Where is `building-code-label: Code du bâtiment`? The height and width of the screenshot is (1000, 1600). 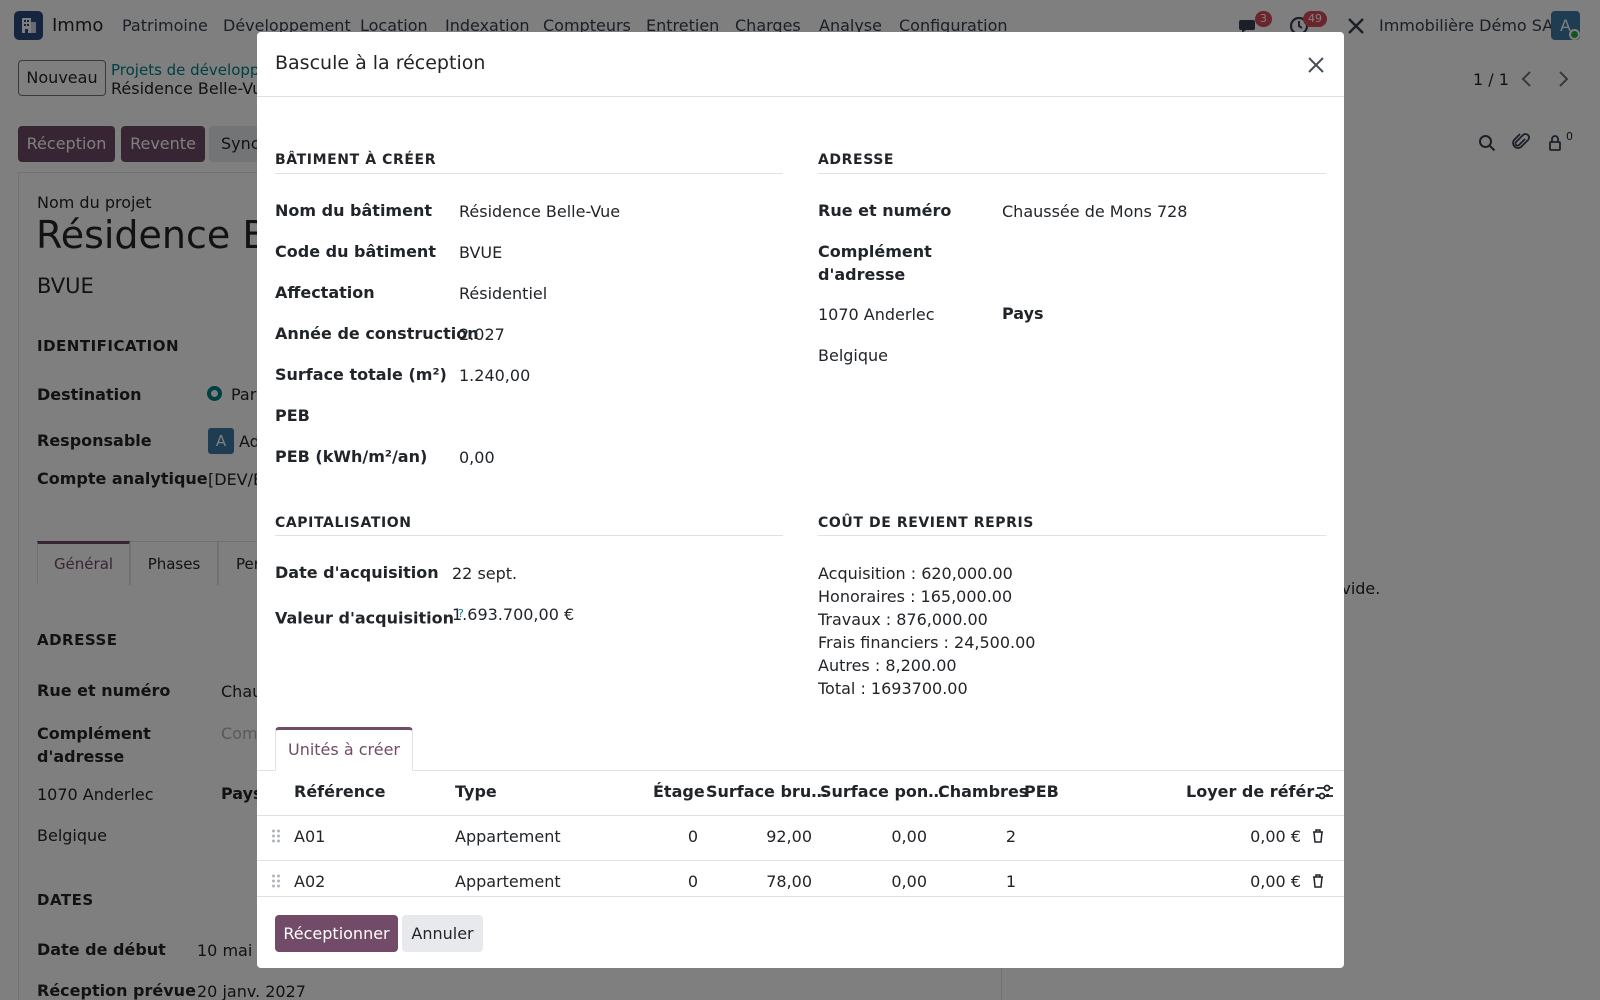
building-code-label: Code du bâtiment is located at coordinates (355, 251).